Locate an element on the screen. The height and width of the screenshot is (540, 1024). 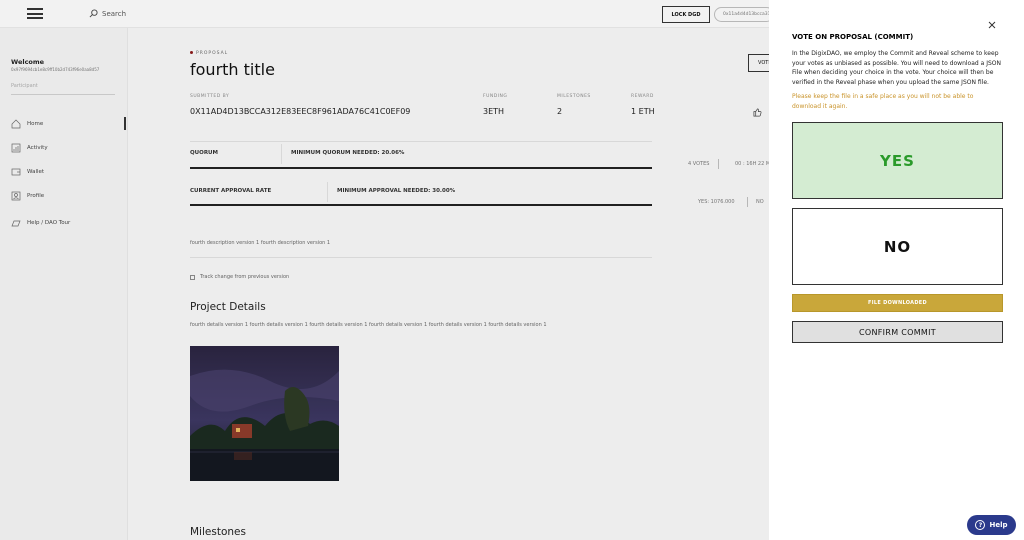
file-downloaded-button: FILE DOWNLOADED is located at coordinates (897, 303).